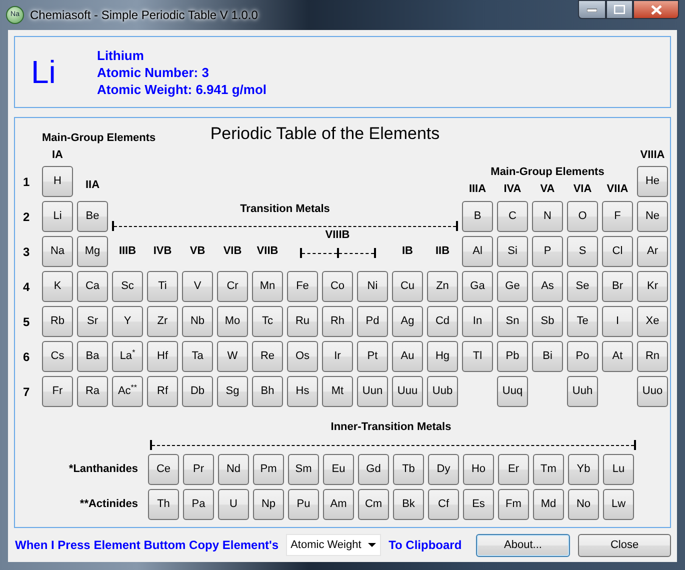 The width and height of the screenshot is (685, 570). What do you see at coordinates (303, 469) in the screenshot?
I see `element-button: Sm` at bounding box center [303, 469].